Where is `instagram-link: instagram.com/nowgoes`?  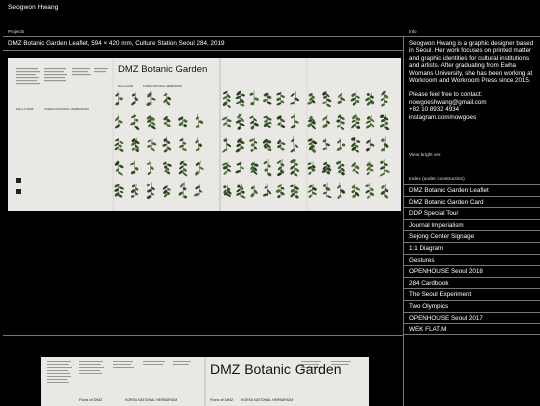 instagram-link: instagram.com/nowgoes is located at coordinates (473, 117).